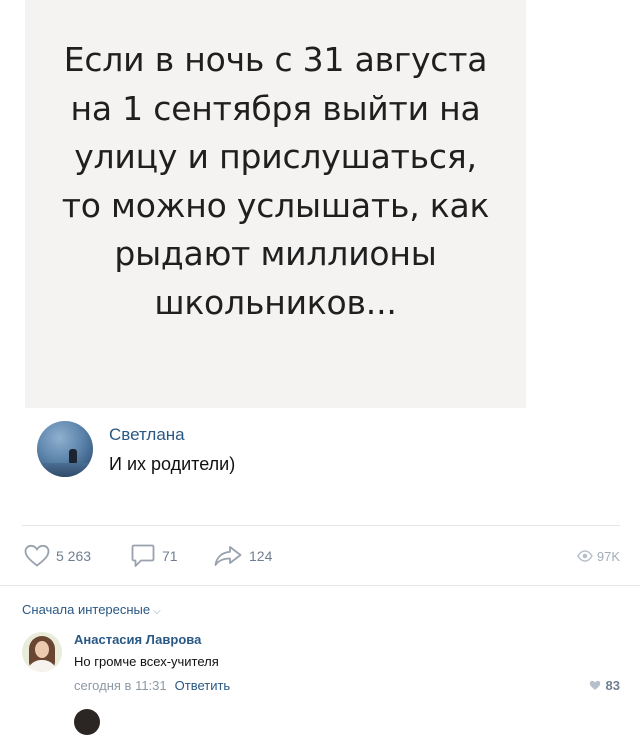  What do you see at coordinates (157, 611) in the screenshot?
I see `chevron-down-icon: ⌵` at bounding box center [157, 611].